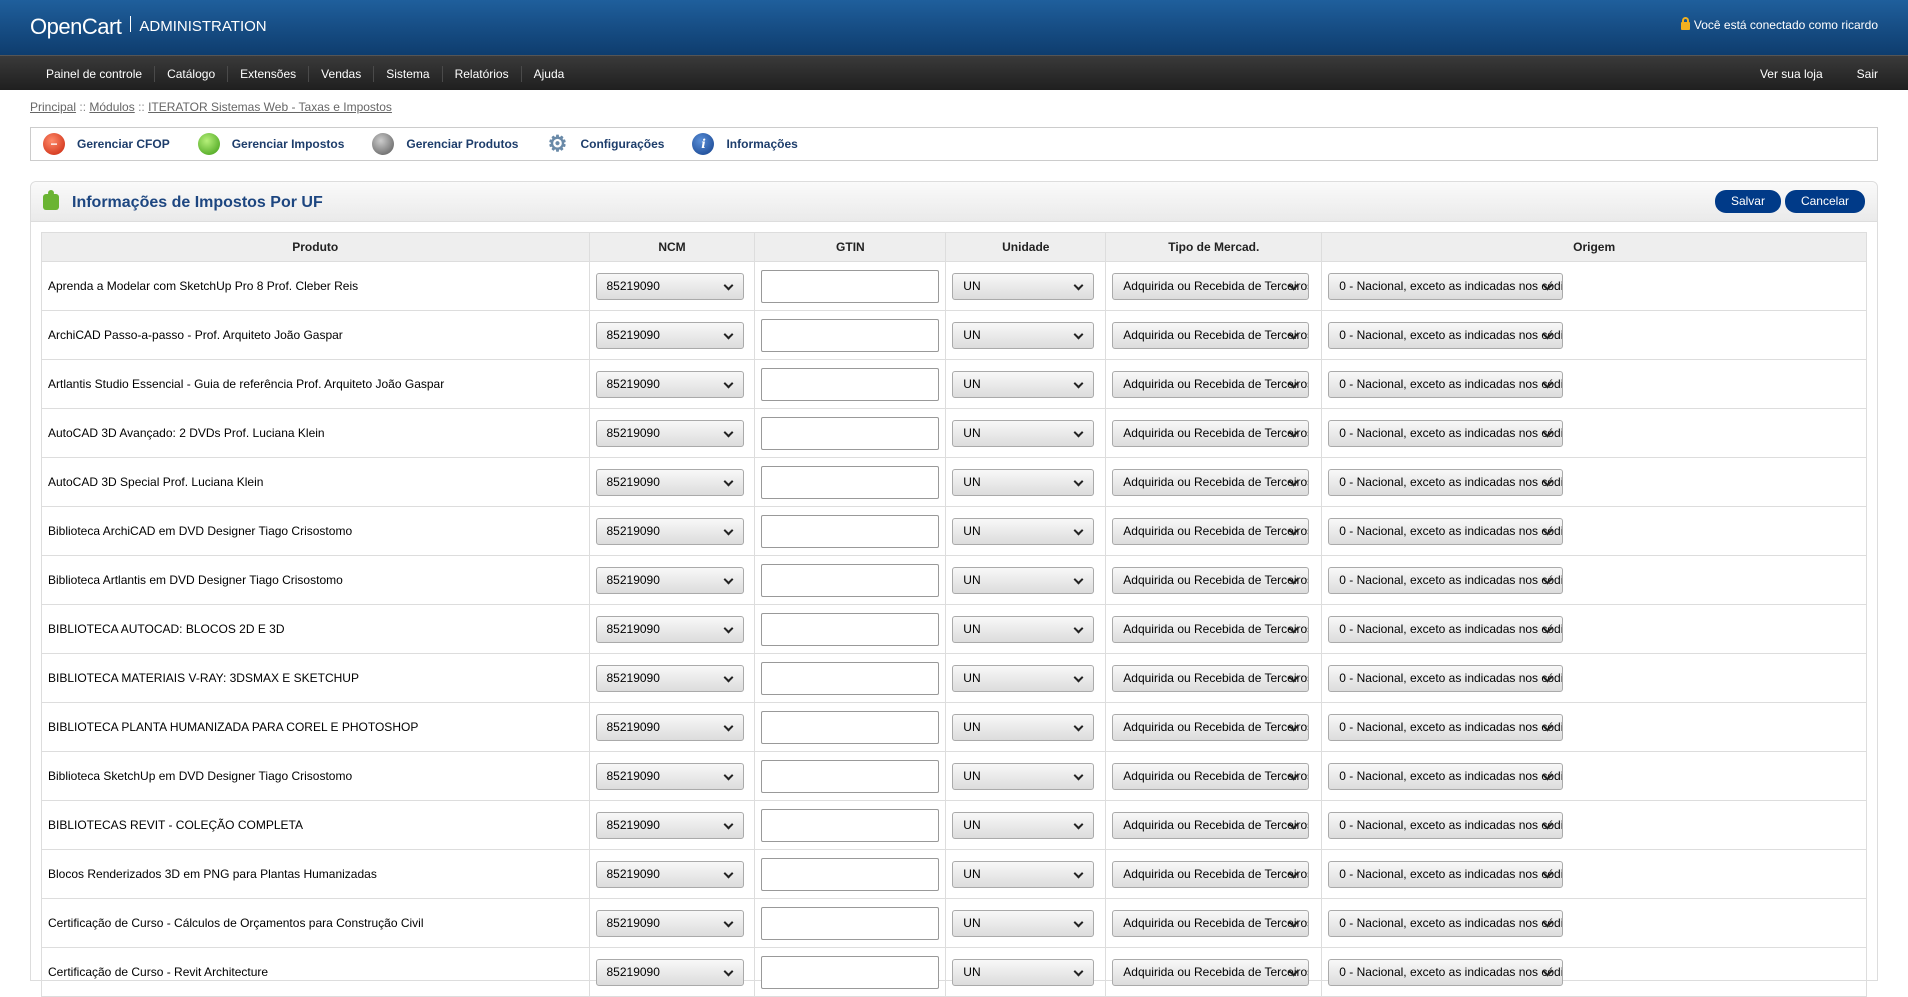  What do you see at coordinates (106, 144) in the screenshot?
I see `toolbar-gerenciar-cfop: − Gerenciar CFOP` at bounding box center [106, 144].